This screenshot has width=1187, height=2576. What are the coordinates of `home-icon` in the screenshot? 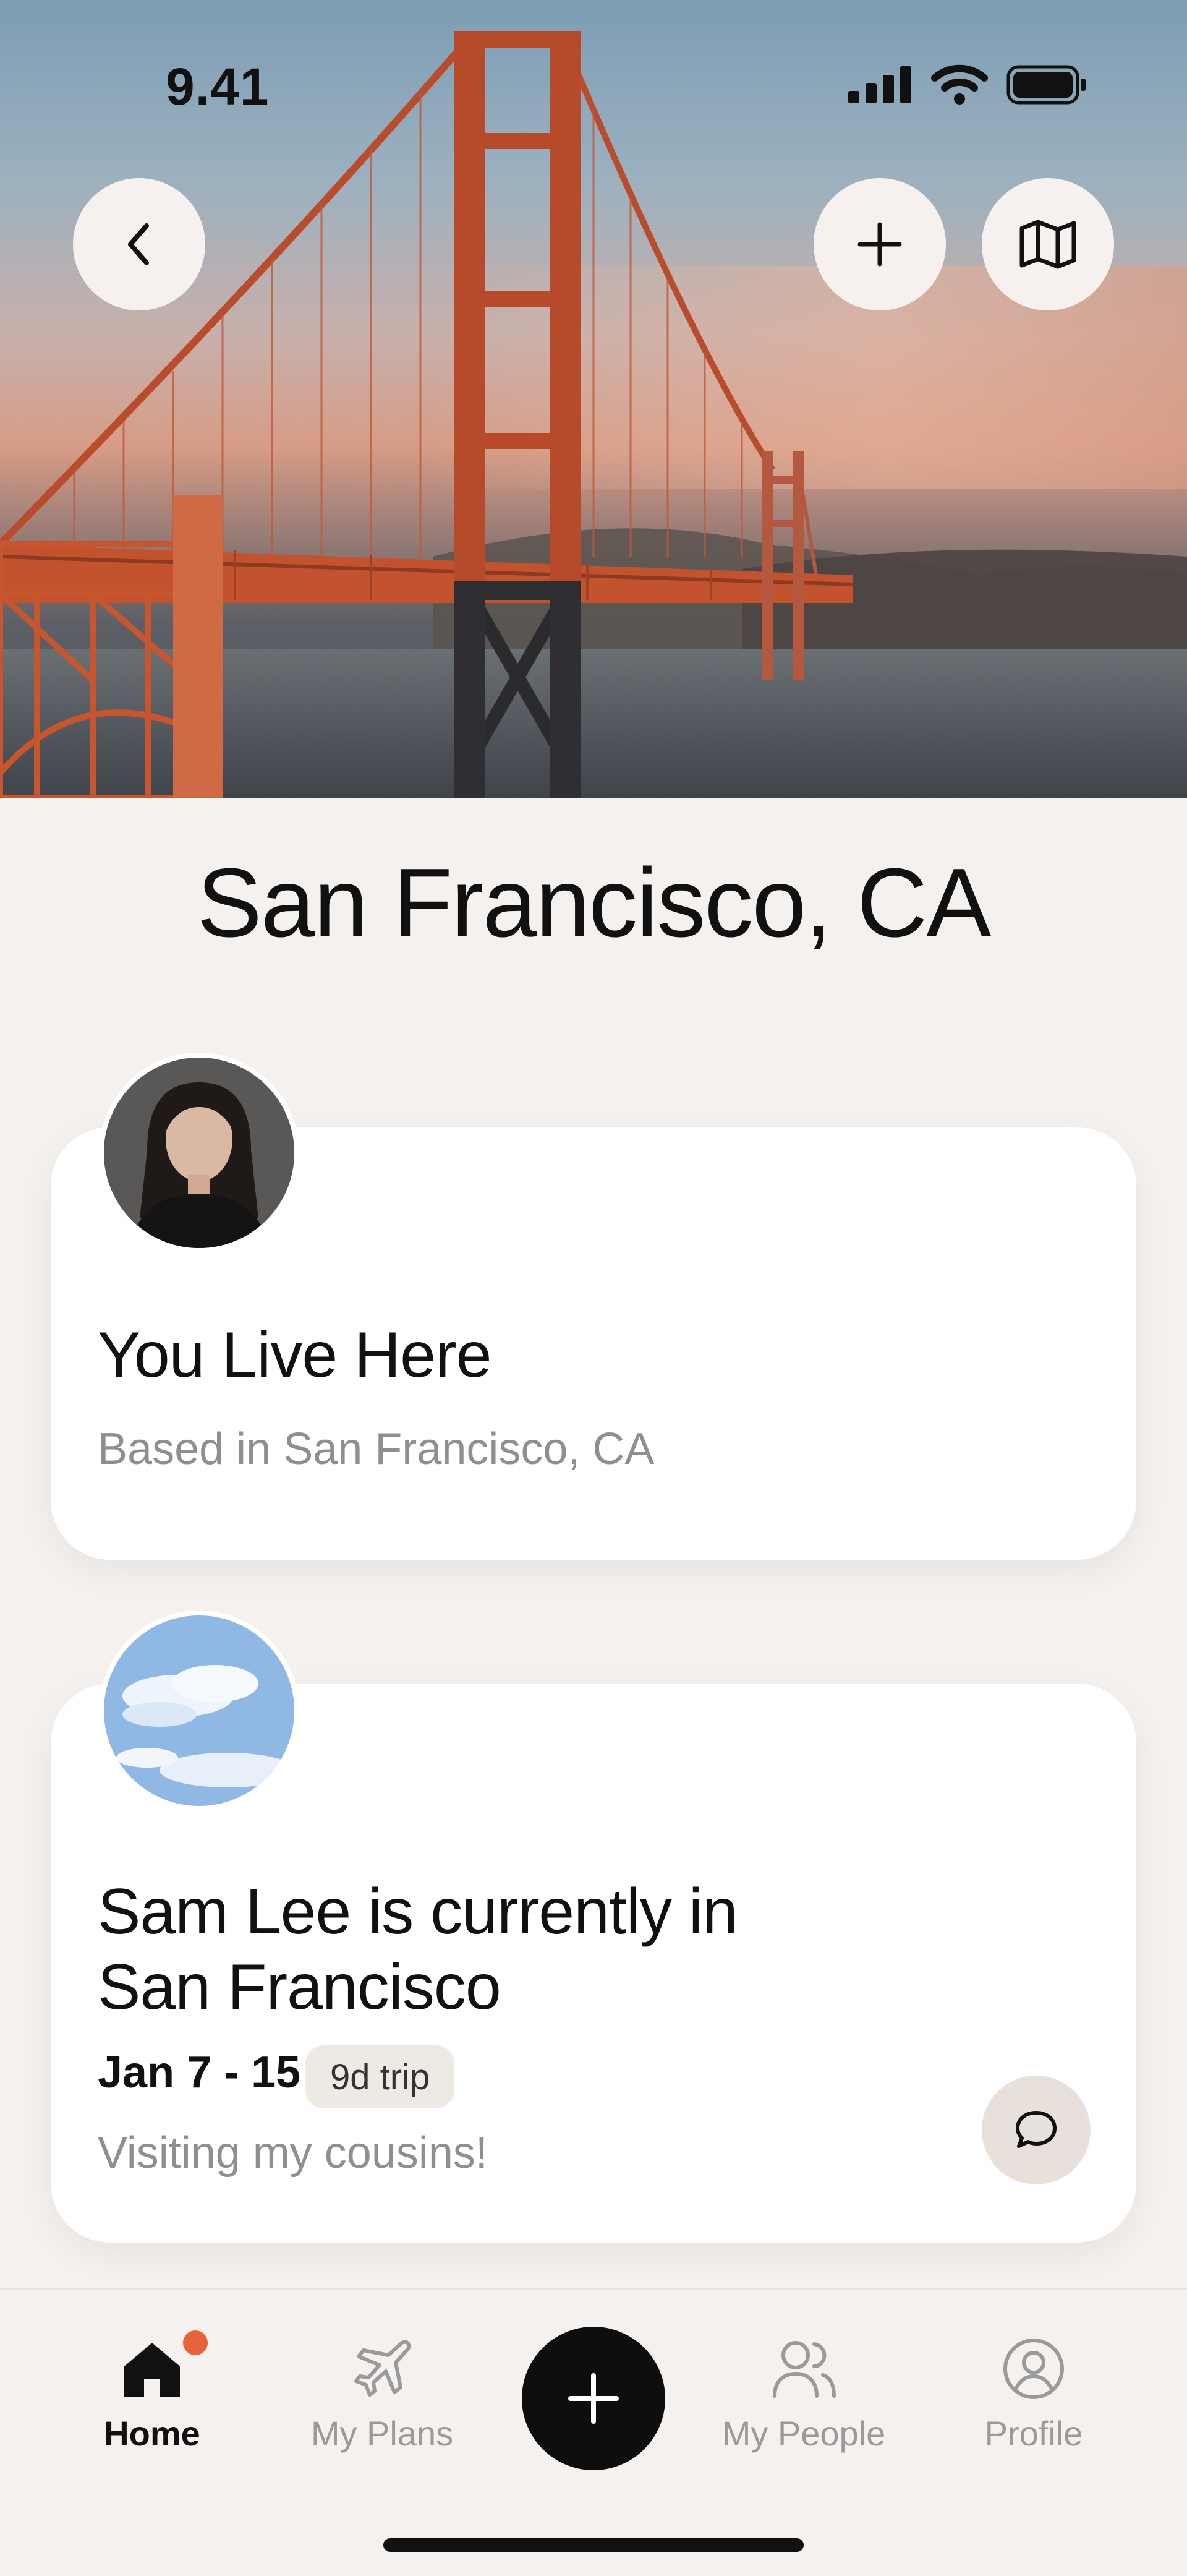 It's located at (152, 2370).